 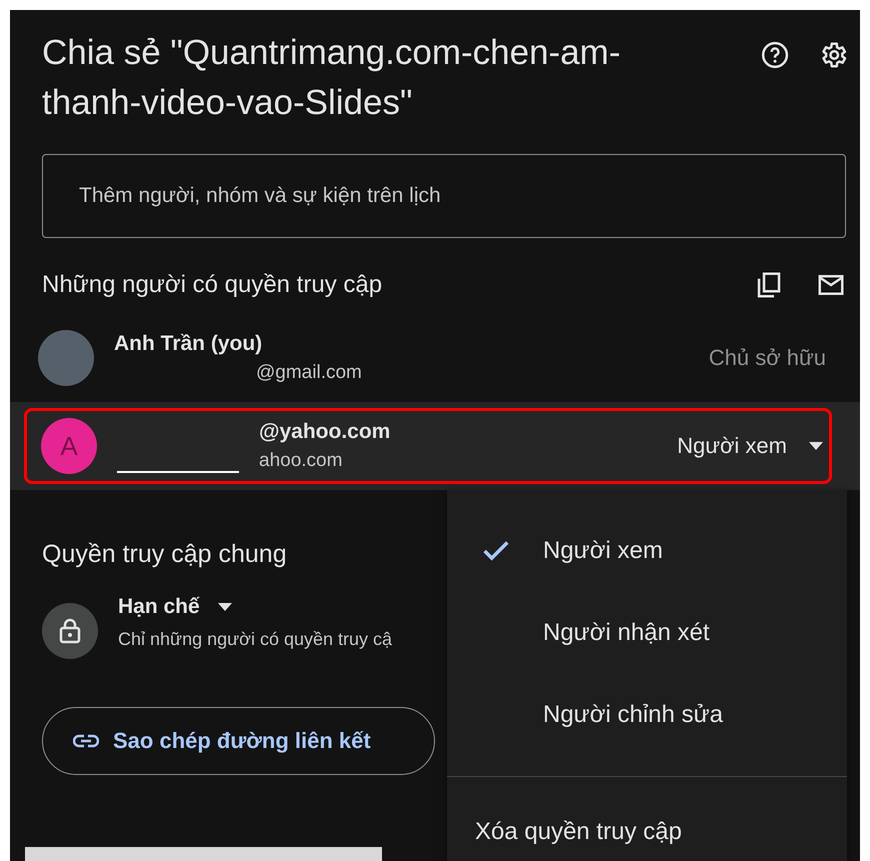 I want to click on help-icon, so click(x=775, y=55).